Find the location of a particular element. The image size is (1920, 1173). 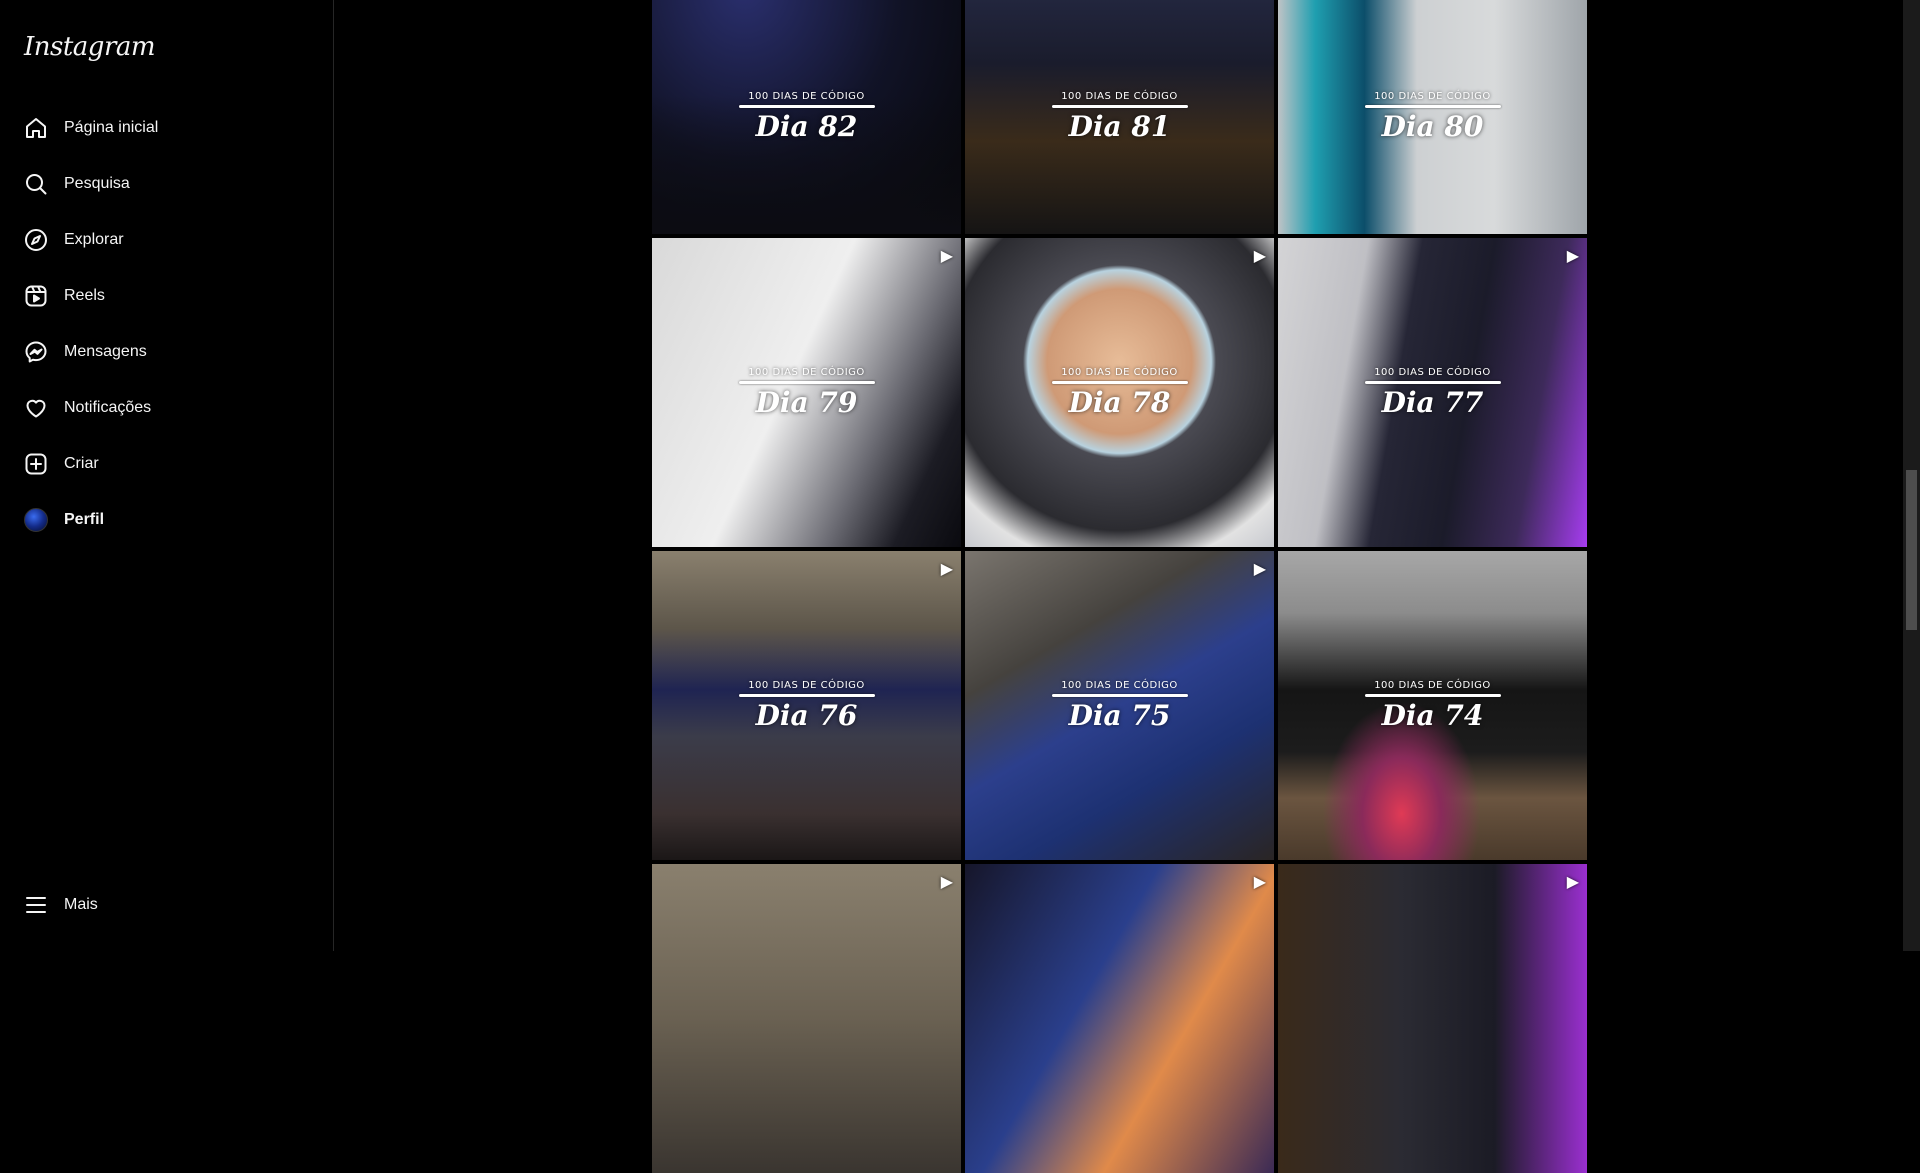

post-day: Dia 81 is located at coordinates (1119, 126).